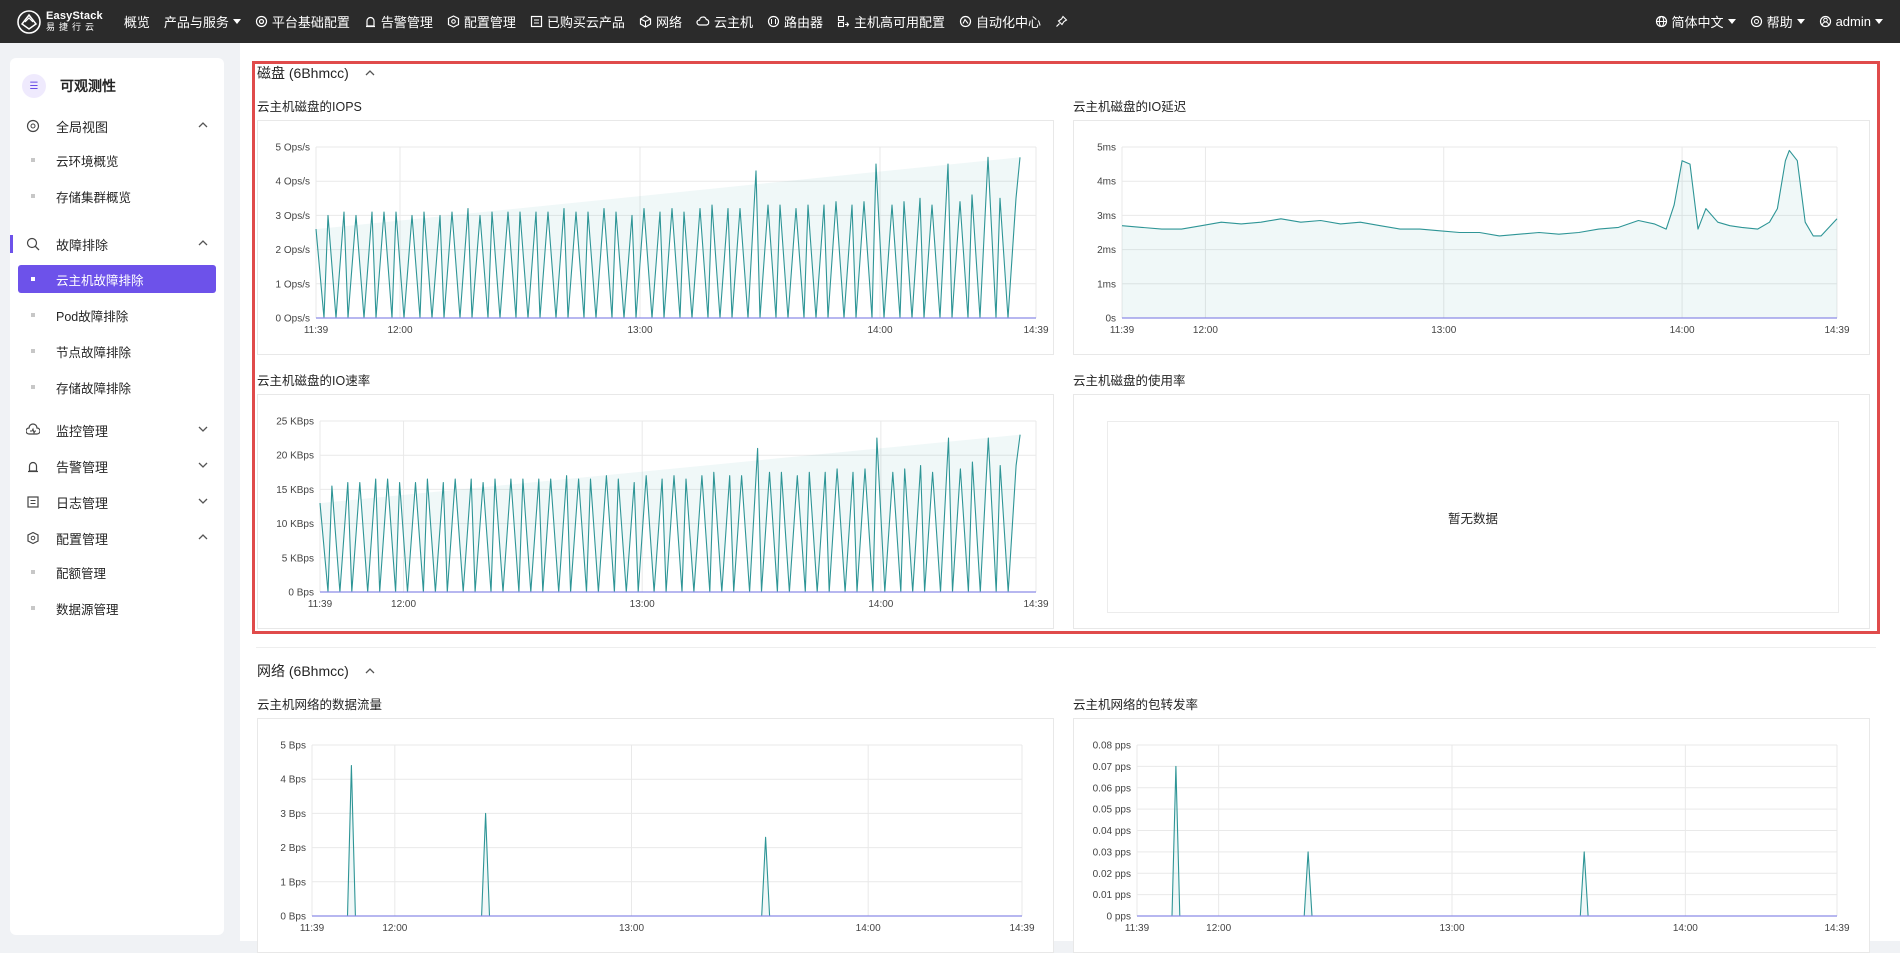 The height and width of the screenshot is (953, 1900). I want to click on nav-router: 路由器, so click(795, 21).